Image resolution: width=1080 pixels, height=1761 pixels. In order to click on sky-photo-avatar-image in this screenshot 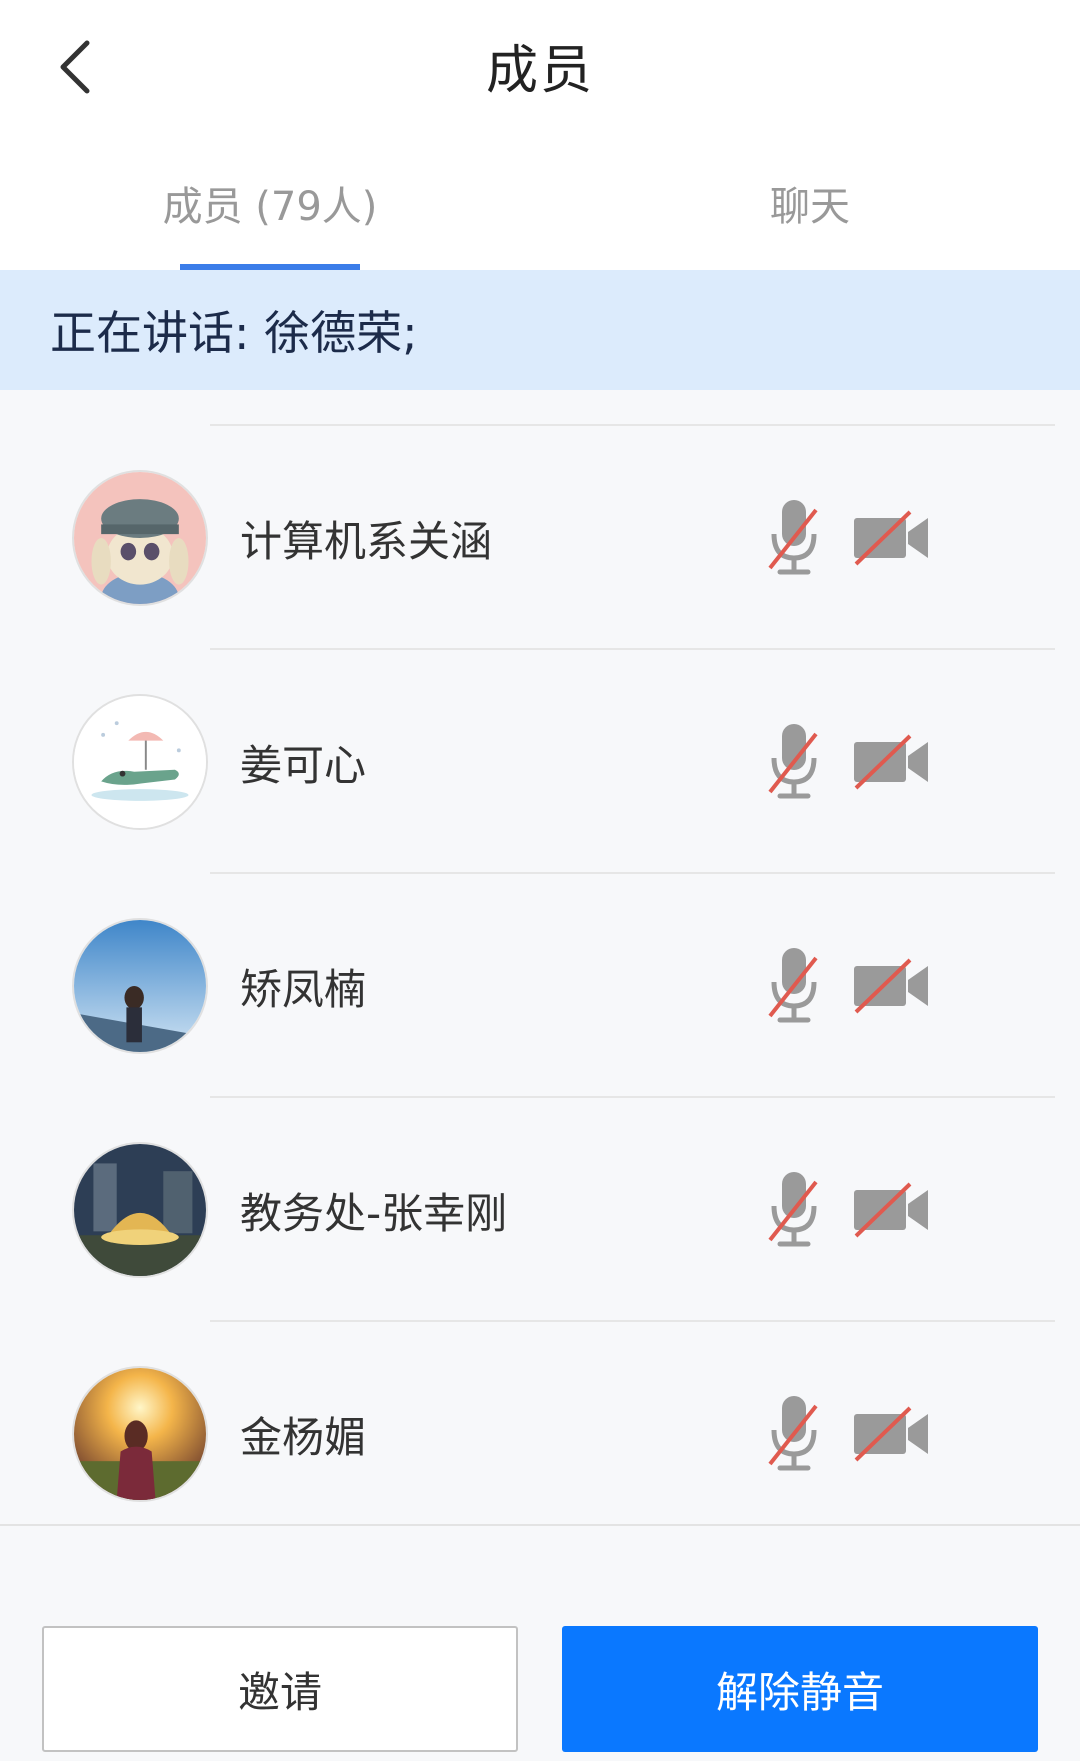, I will do `click(140, 986)`.